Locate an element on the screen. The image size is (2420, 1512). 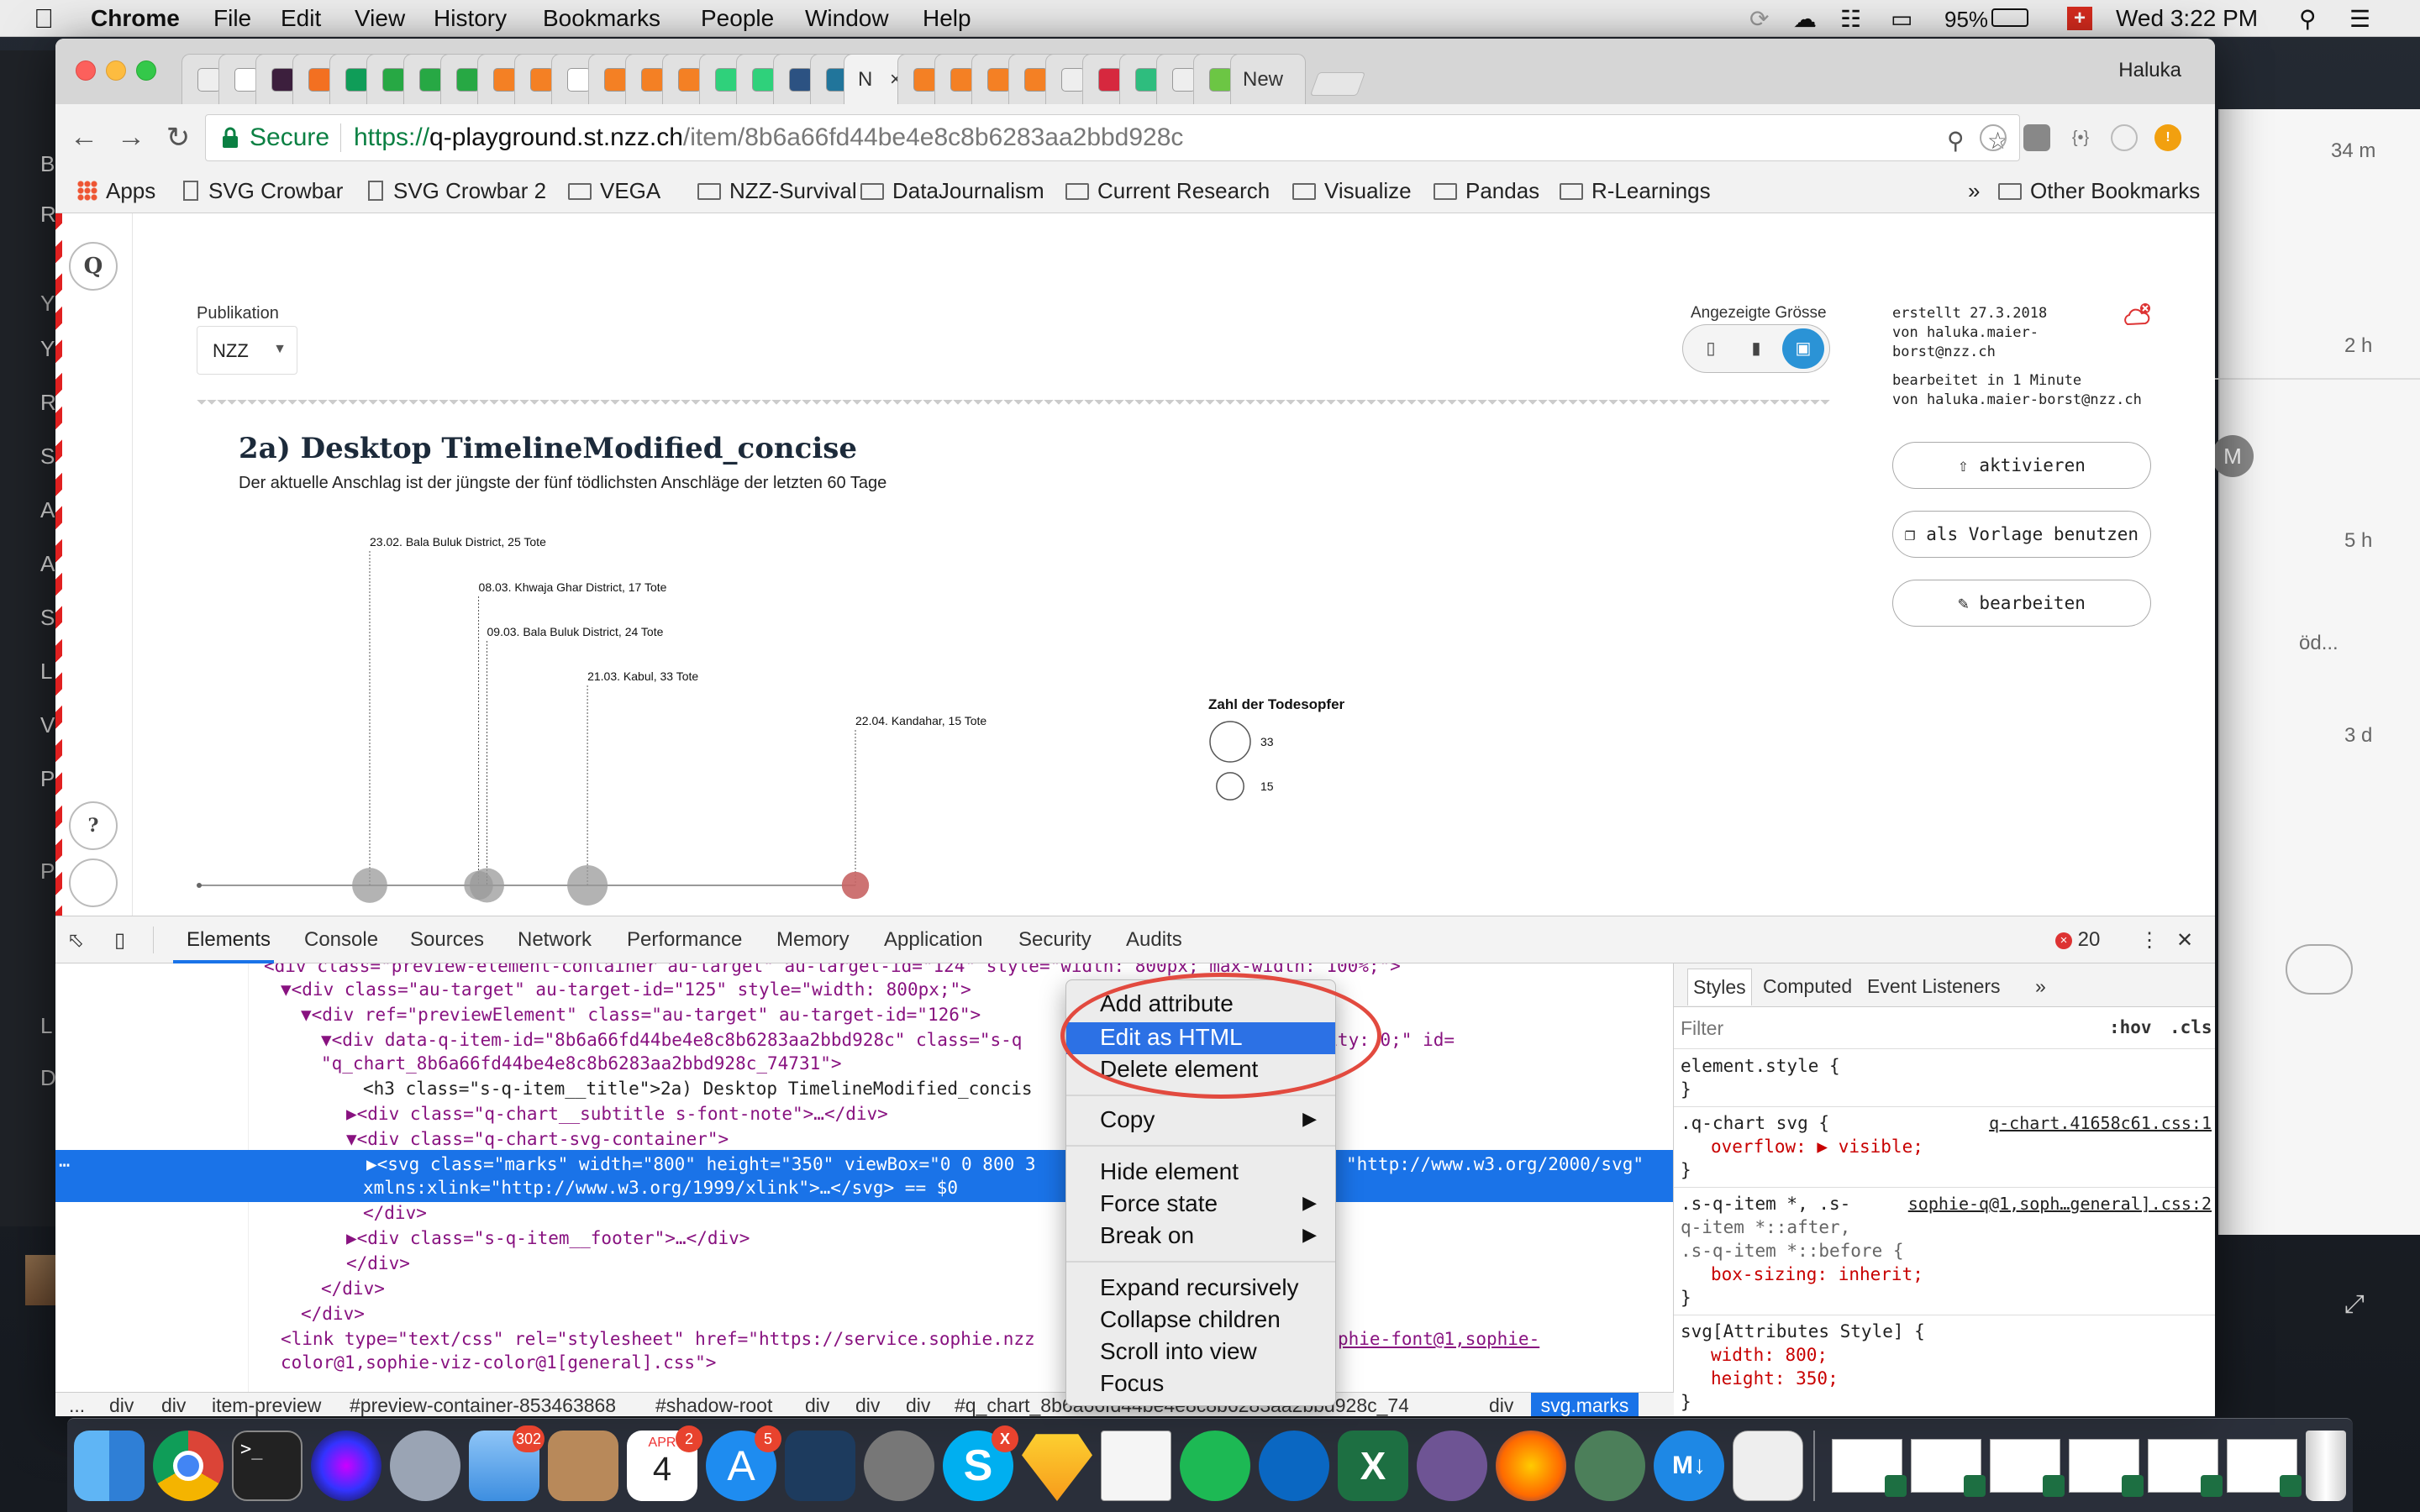
bookmark-current-research: Current Research is located at coordinates (1167, 191).